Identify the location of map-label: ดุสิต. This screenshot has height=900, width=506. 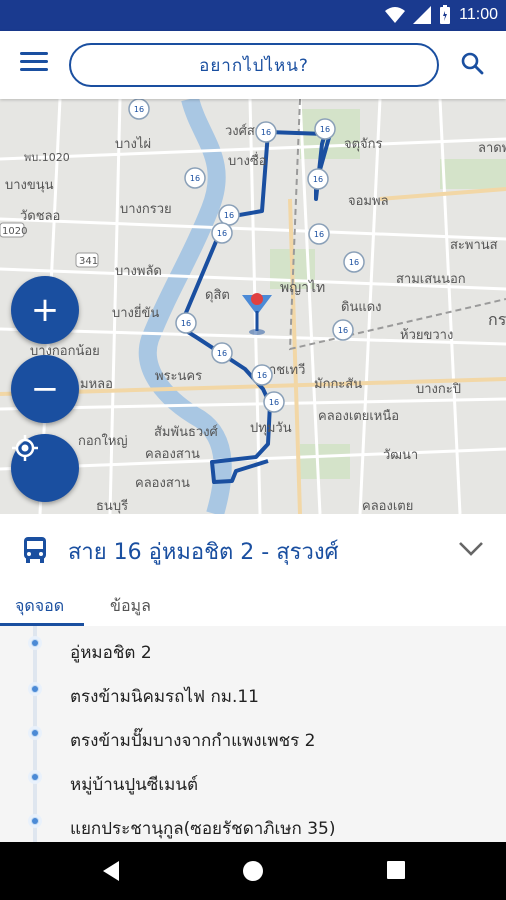
(217, 295).